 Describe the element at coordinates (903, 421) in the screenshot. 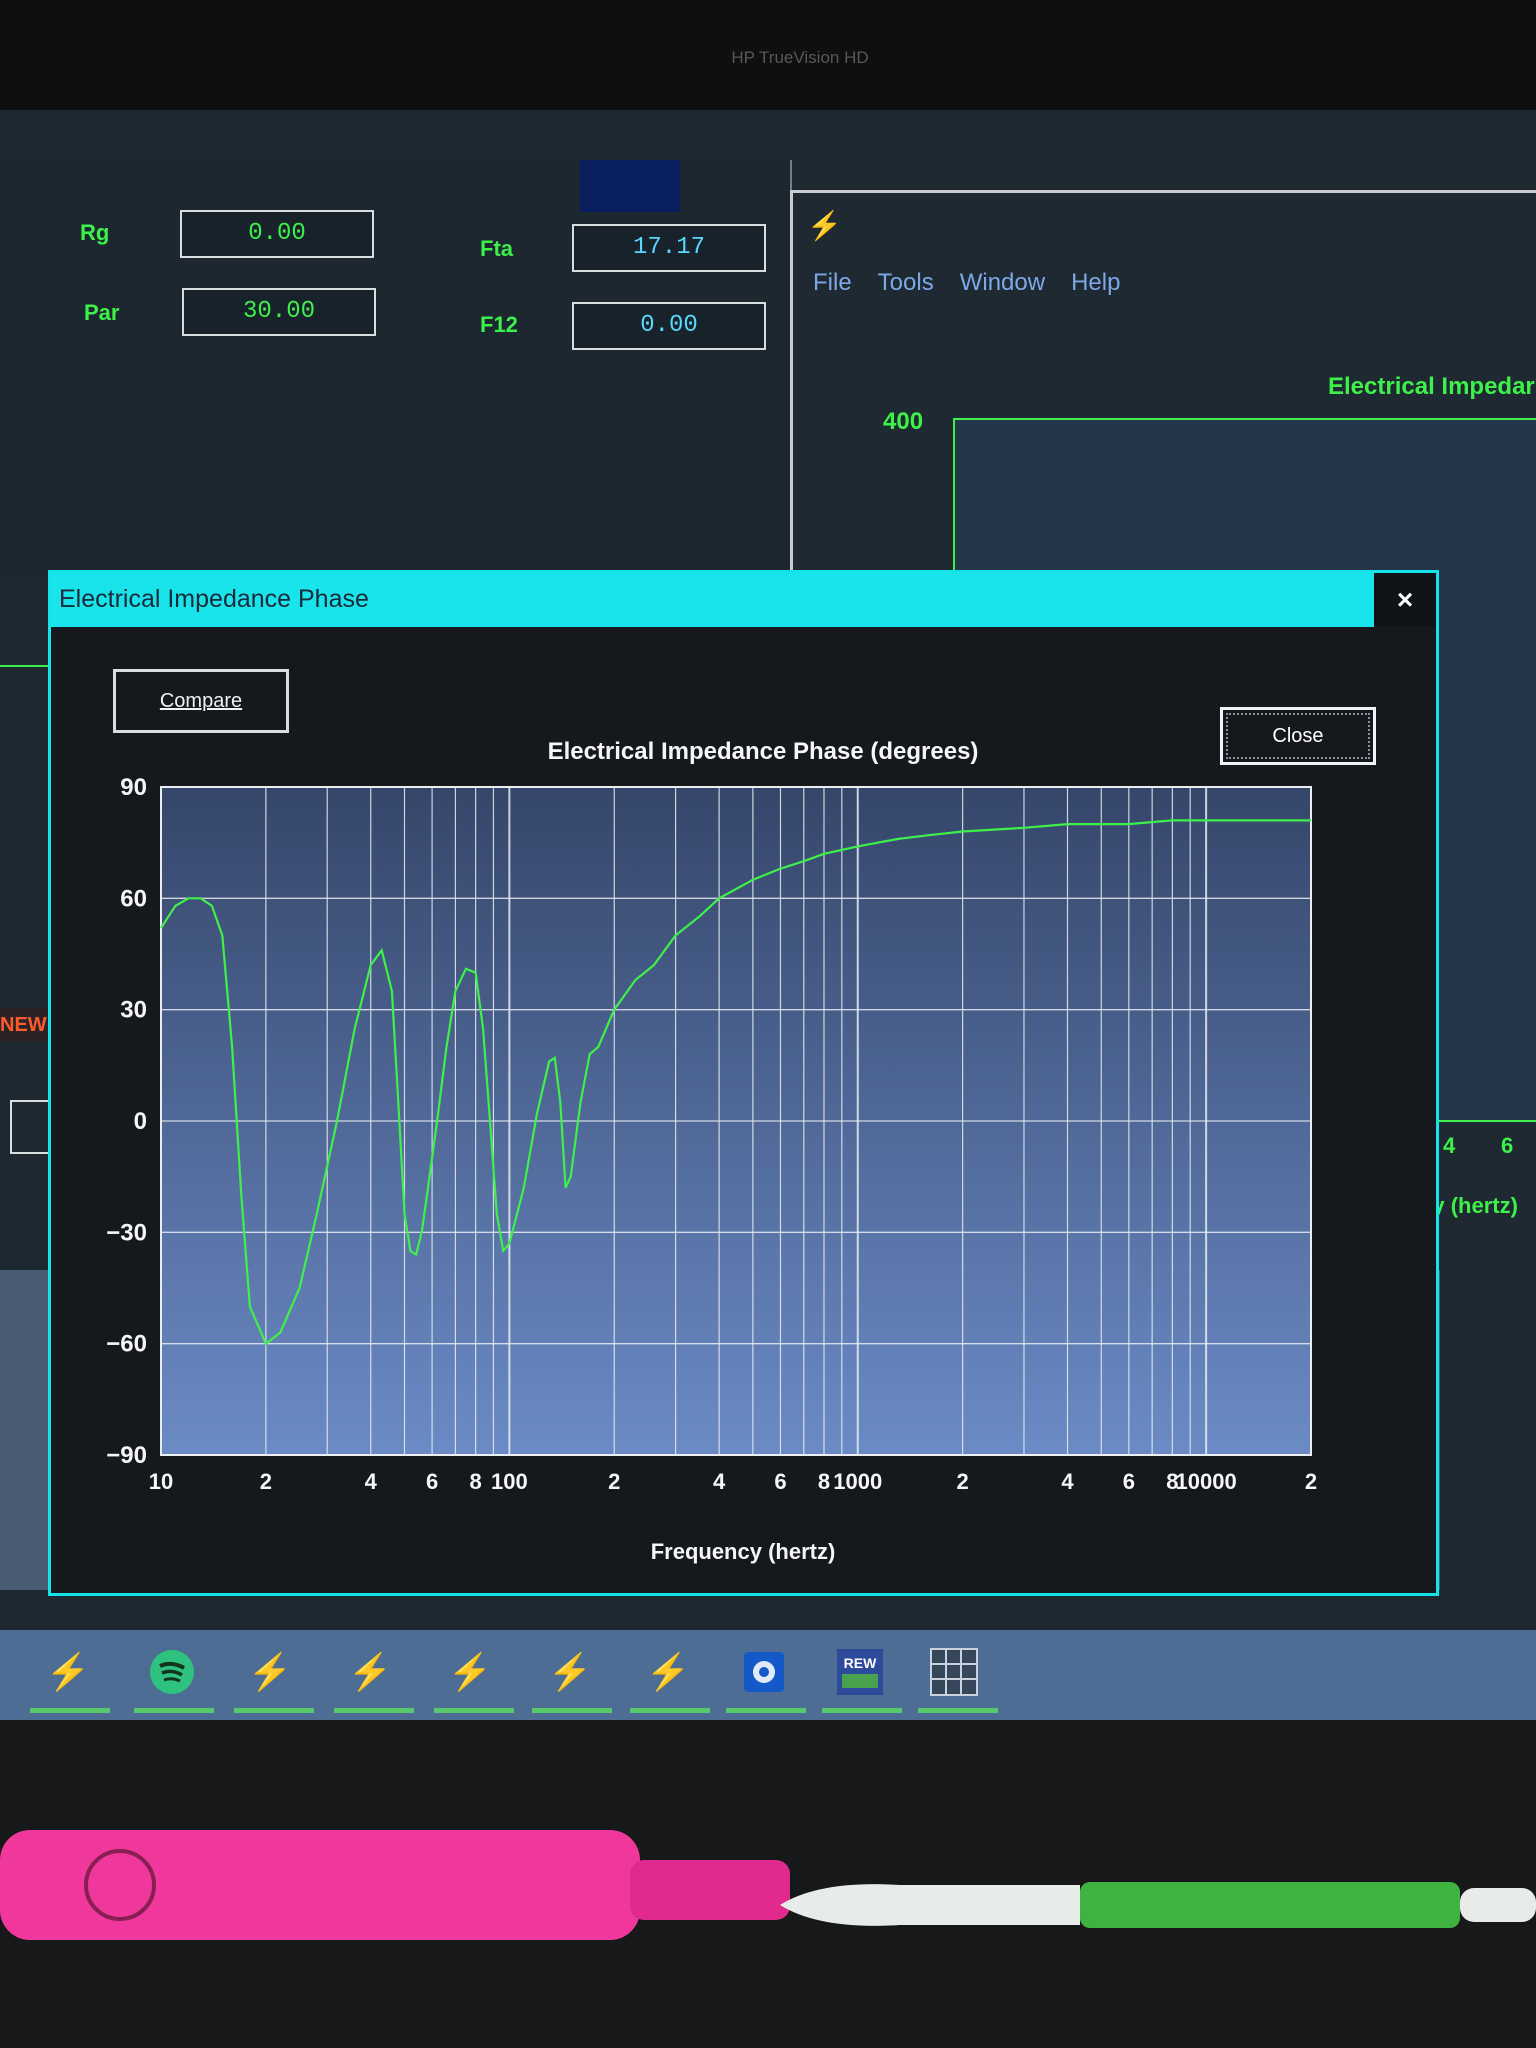

I see `main-y-tick-400: 400` at that location.